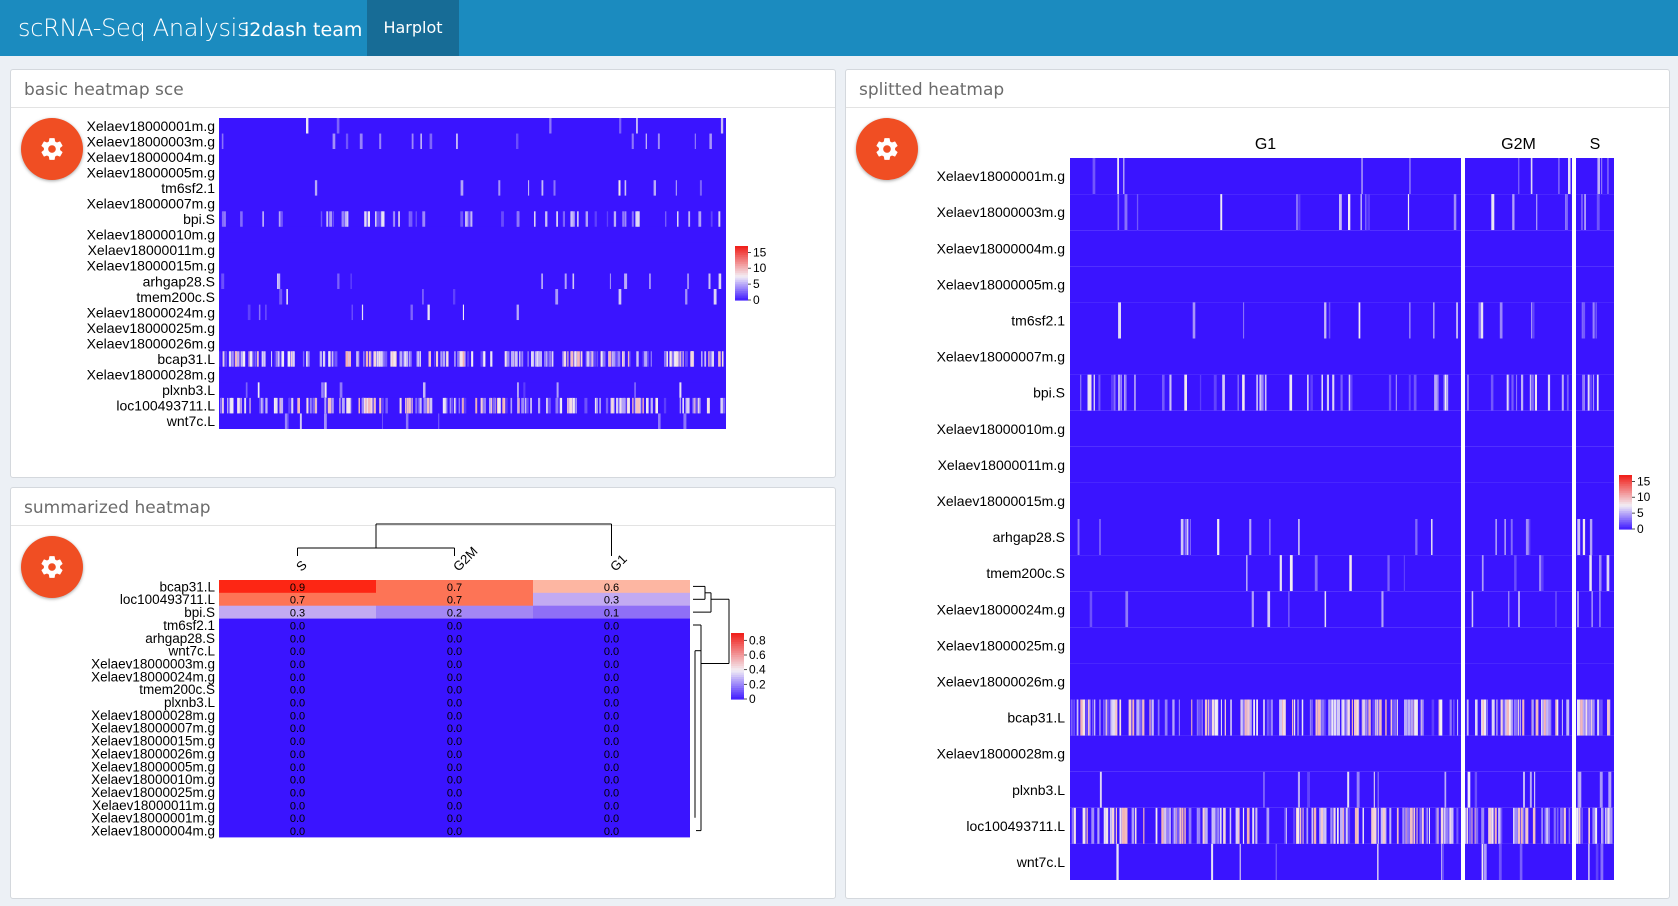 The width and height of the screenshot is (1678, 906). What do you see at coordinates (190, 421) in the screenshot?
I see `basic-heatmap-row-label: wnt7c.L` at bounding box center [190, 421].